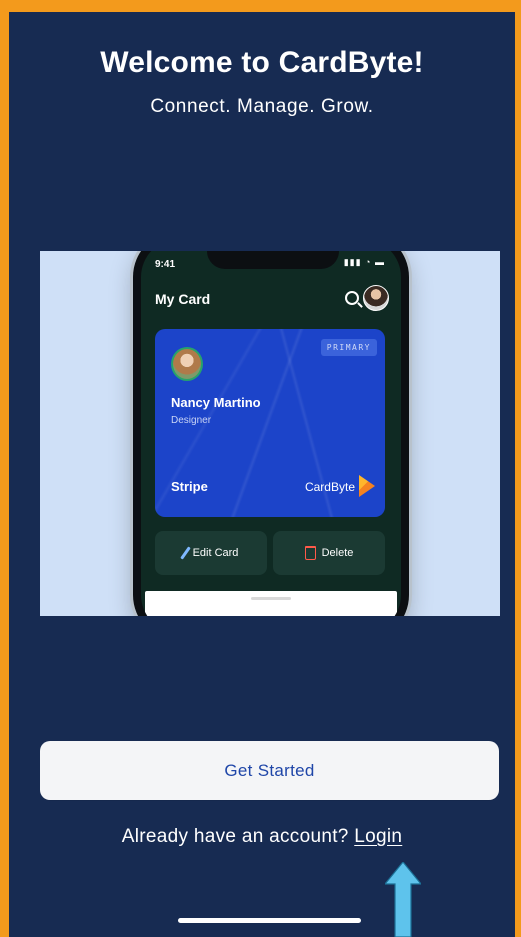 This screenshot has width=521, height=937. What do you see at coordinates (271, 598) in the screenshot?
I see `phone-sheet-handle` at bounding box center [271, 598].